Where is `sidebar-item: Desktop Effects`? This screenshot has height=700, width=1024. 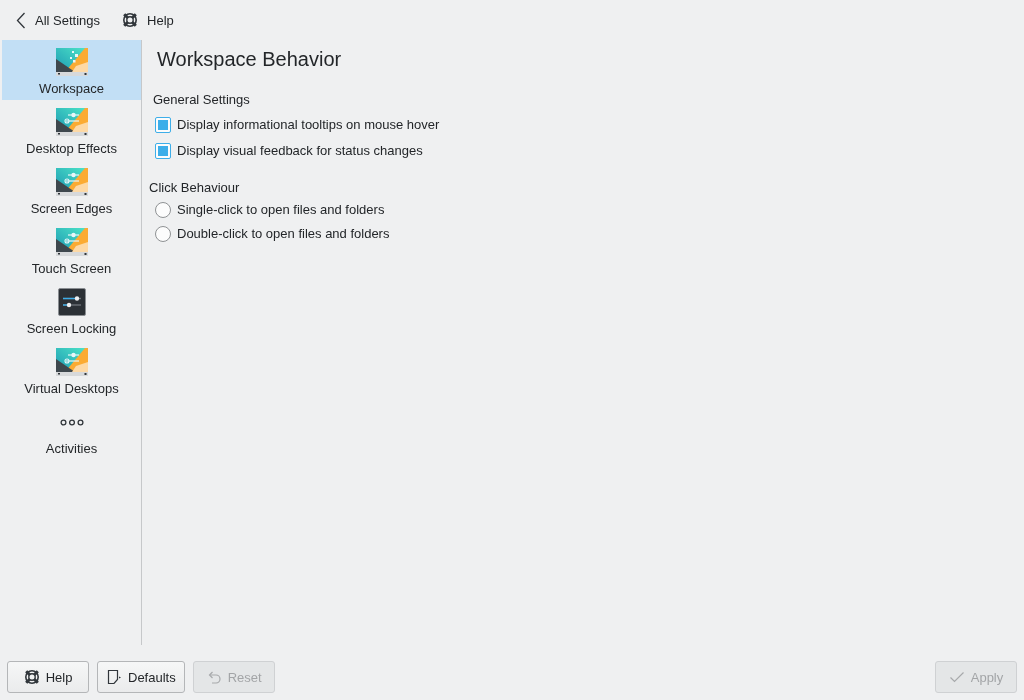 sidebar-item: Desktop Effects is located at coordinates (71, 130).